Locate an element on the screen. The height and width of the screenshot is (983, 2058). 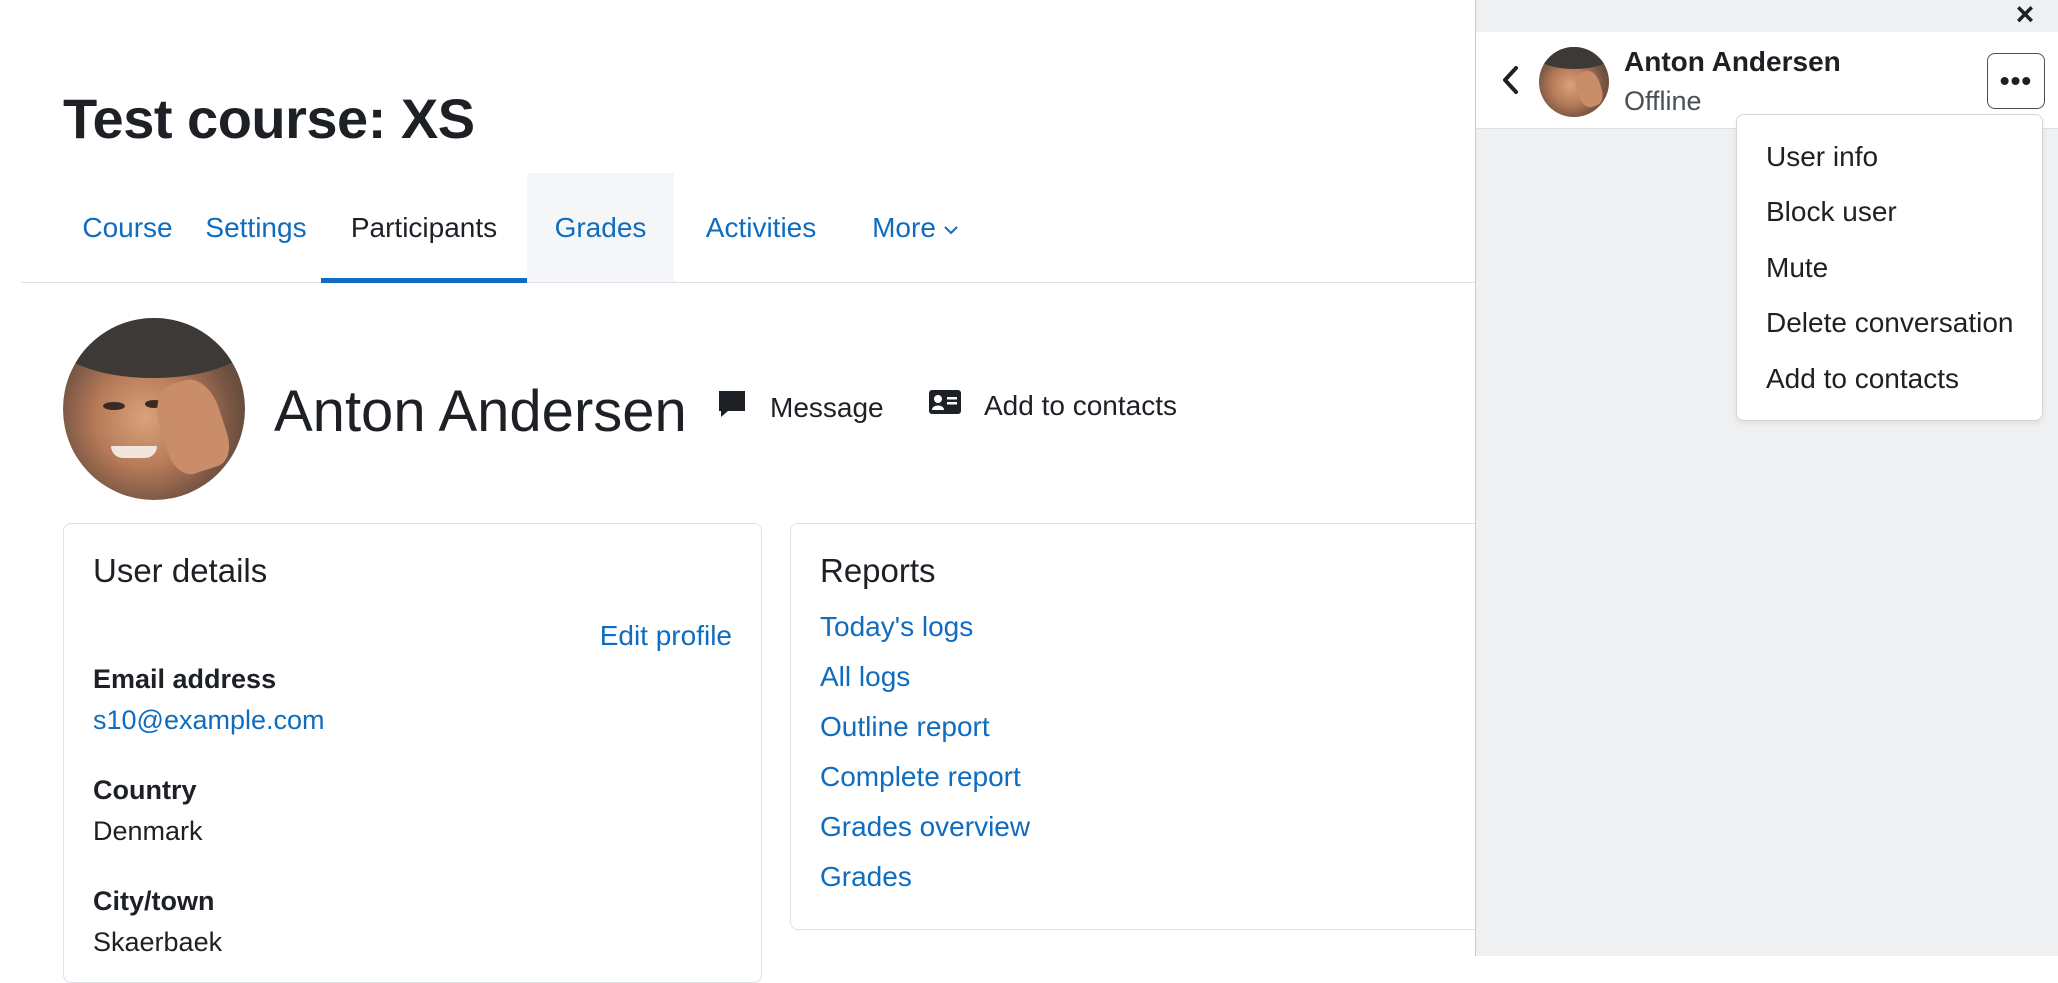
tab-activities-label: Activities is located at coordinates (761, 227).